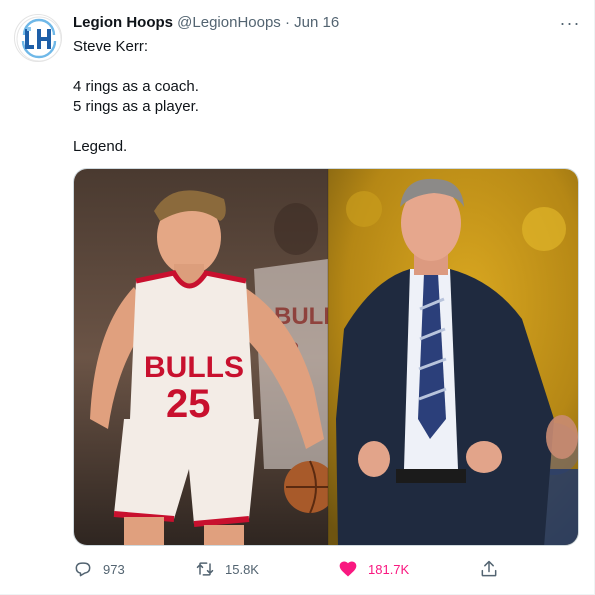 The width and height of the screenshot is (595, 595). What do you see at coordinates (348, 569) in the screenshot?
I see `heart-icon` at bounding box center [348, 569].